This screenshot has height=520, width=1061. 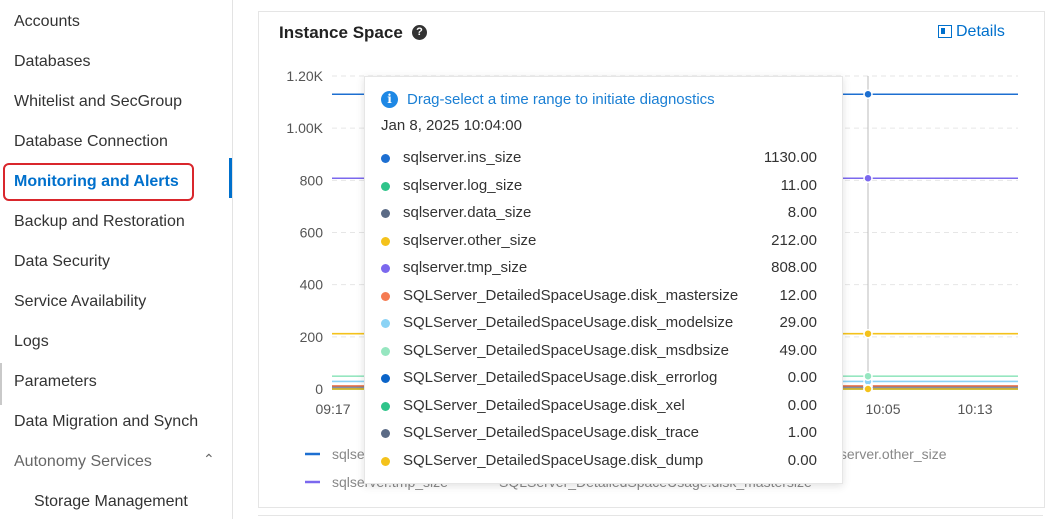 What do you see at coordinates (794, 267) in the screenshot?
I see `tooltip-series-value: 808.00` at bounding box center [794, 267].